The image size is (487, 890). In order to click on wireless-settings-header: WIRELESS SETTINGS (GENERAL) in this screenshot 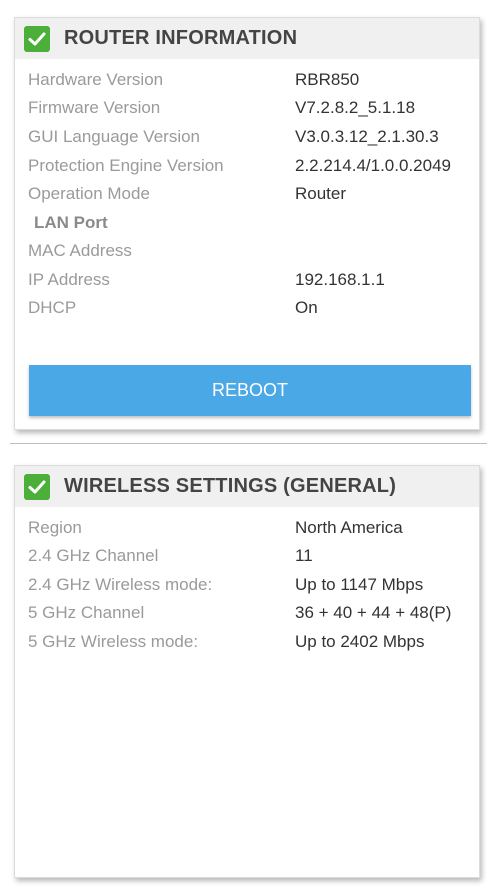, I will do `click(247, 486)`.